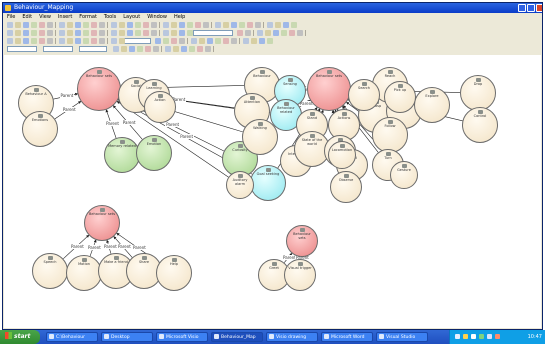 This screenshot has height=344, width=545. I want to click on clock: 10:47, so click(535, 337).